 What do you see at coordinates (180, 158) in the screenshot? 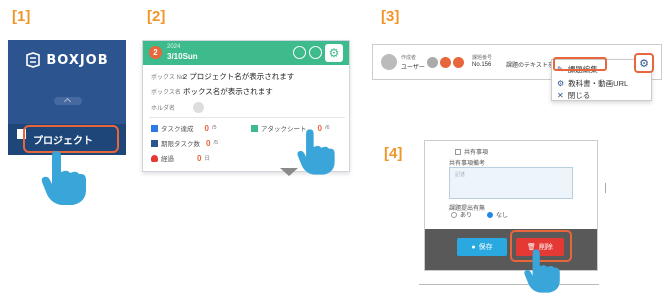
I see `stat-elapsed: 経過 0 日` at bounding box center [180, 158].